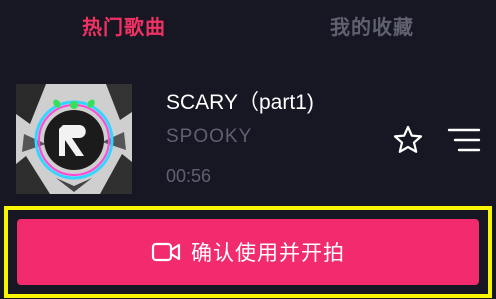 The height and width of the screenshot is (299, 496). Describe the element at coordinates (372, 25) in the screenshot. I see `tab-my-favorites: 我的收藏` at that location.